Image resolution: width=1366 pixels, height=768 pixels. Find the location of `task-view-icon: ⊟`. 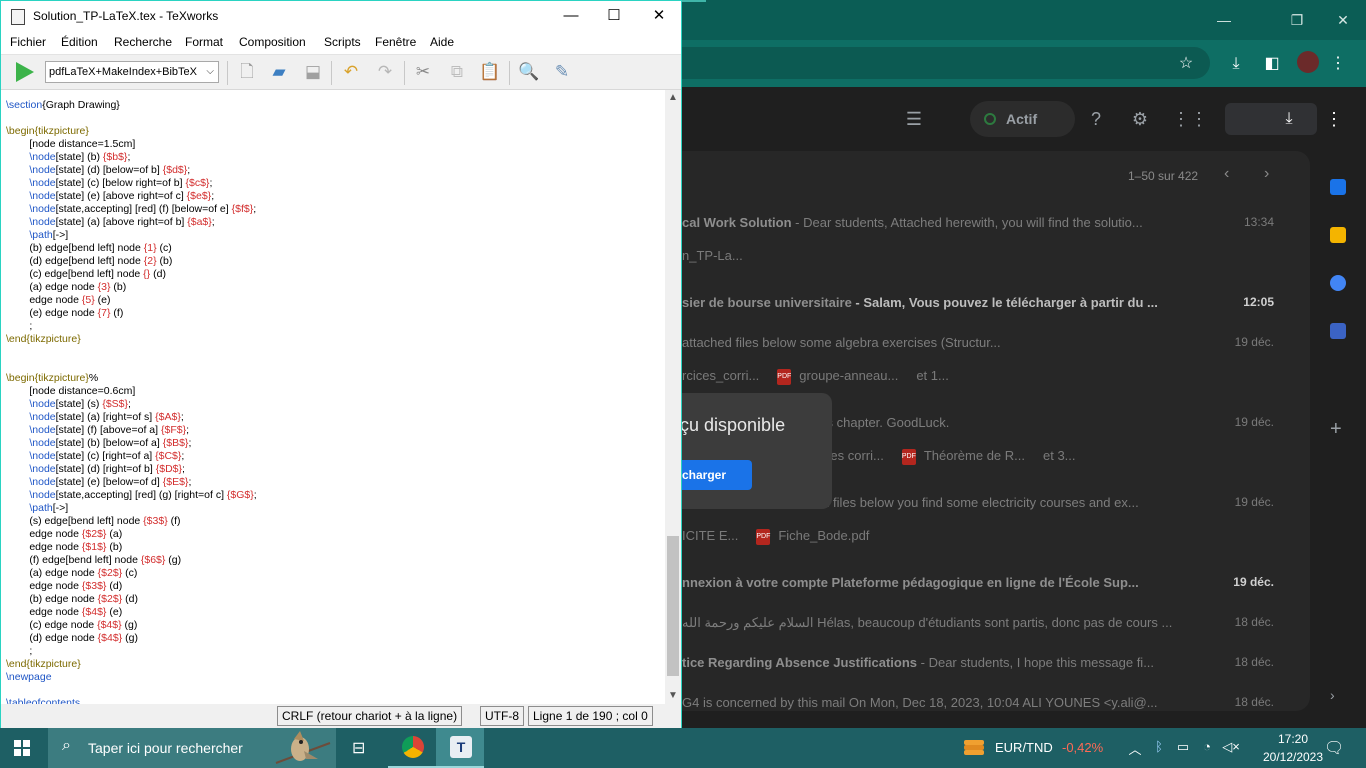

task-view-icon: ⊟ is located at coordinates (362, 748).